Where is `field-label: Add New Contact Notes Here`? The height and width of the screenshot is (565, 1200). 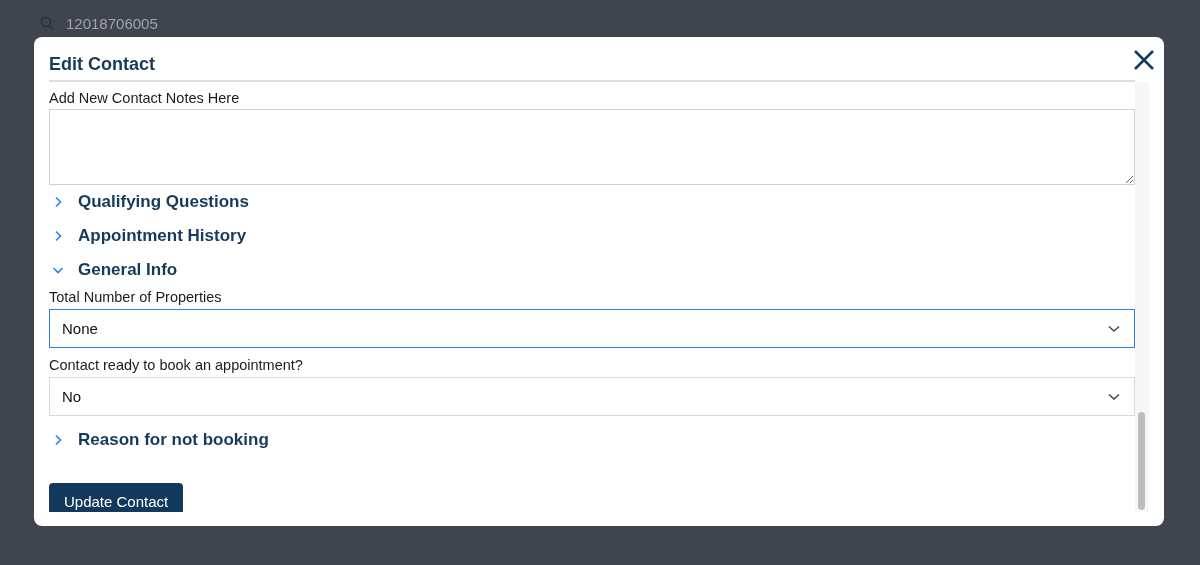
field-label: Add New Contact Notes Here is located at coordinates (145, 98).